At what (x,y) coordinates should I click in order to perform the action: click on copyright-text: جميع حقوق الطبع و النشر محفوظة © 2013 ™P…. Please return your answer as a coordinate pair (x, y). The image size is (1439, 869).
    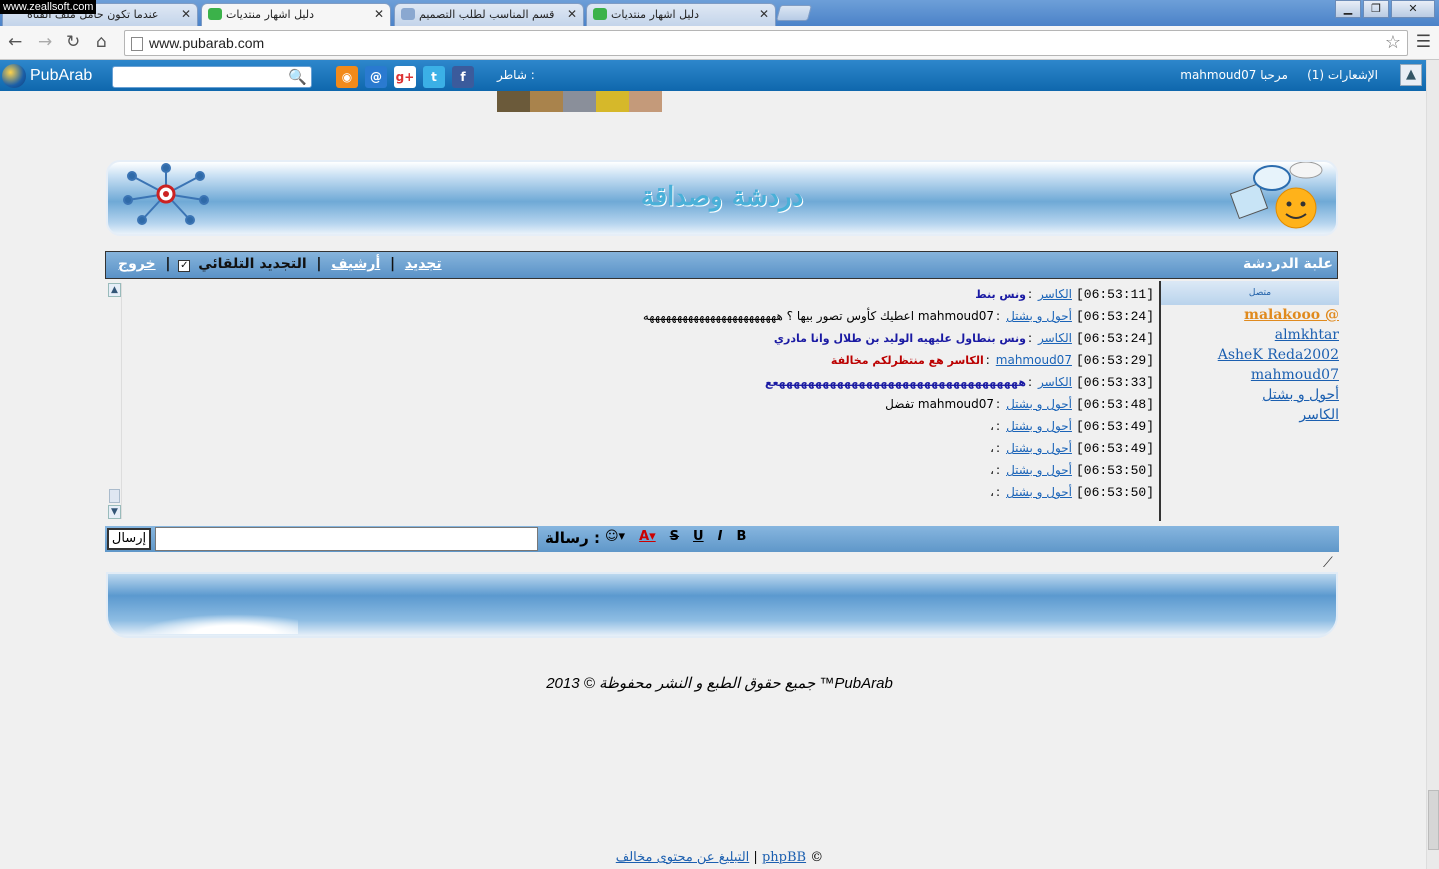
    Looking at the image, I should click on (719, 683).